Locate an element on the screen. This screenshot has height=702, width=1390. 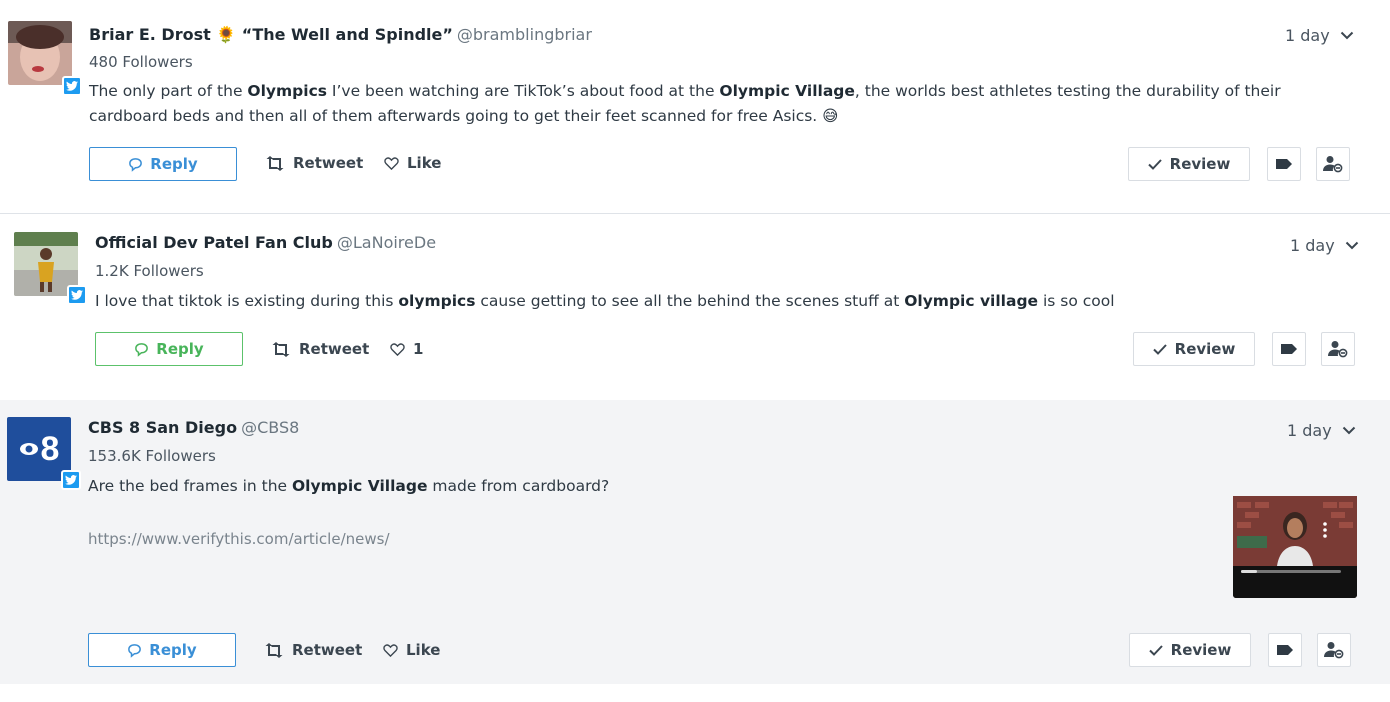
post-header: Official Dev Patel Fan Club @LaNoireDe is located at coordinates (265, 242).